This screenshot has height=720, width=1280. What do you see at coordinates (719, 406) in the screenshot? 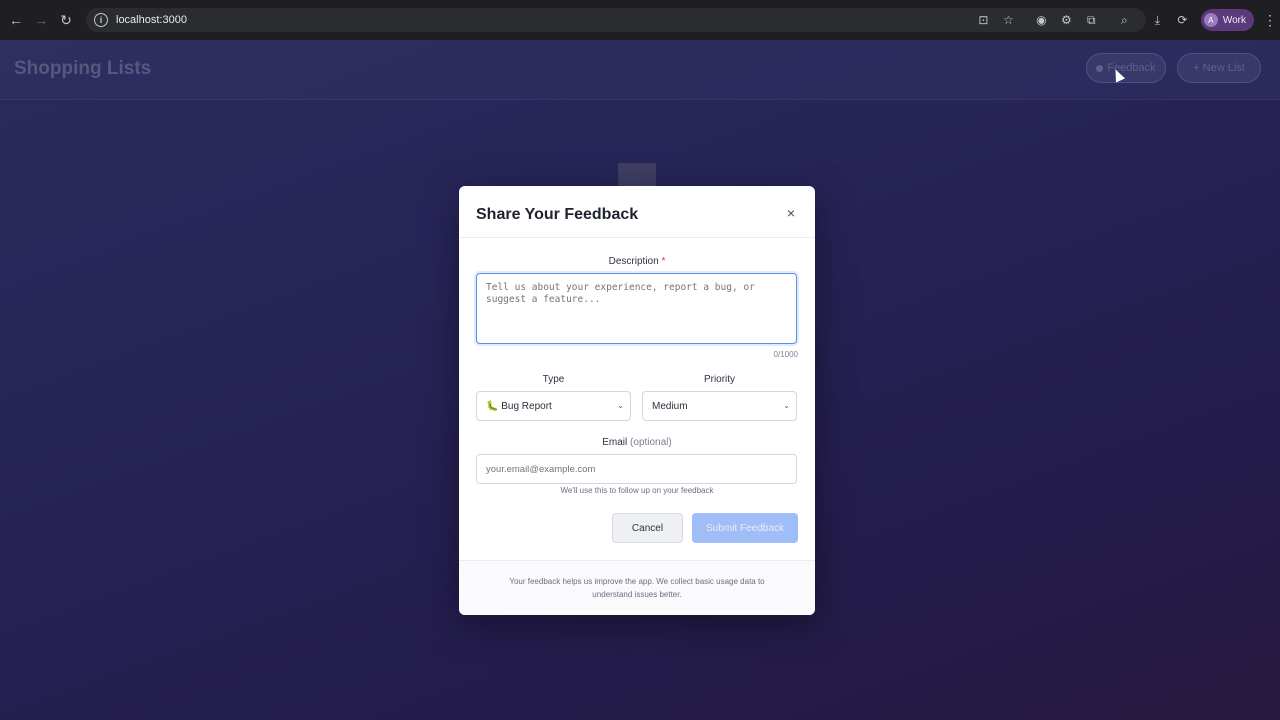
I see `priority-select: Medium ⌄` at bounding box center [719, 406].